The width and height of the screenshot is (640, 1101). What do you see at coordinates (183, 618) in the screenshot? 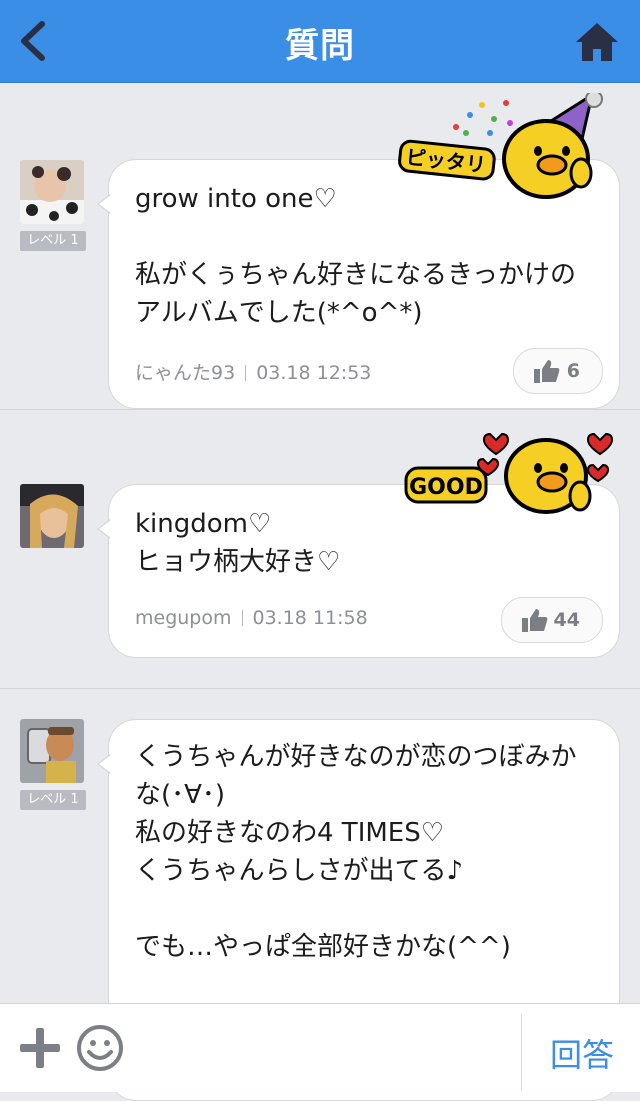
I see `answer-user: megupom` at bounding box center [183, 618].